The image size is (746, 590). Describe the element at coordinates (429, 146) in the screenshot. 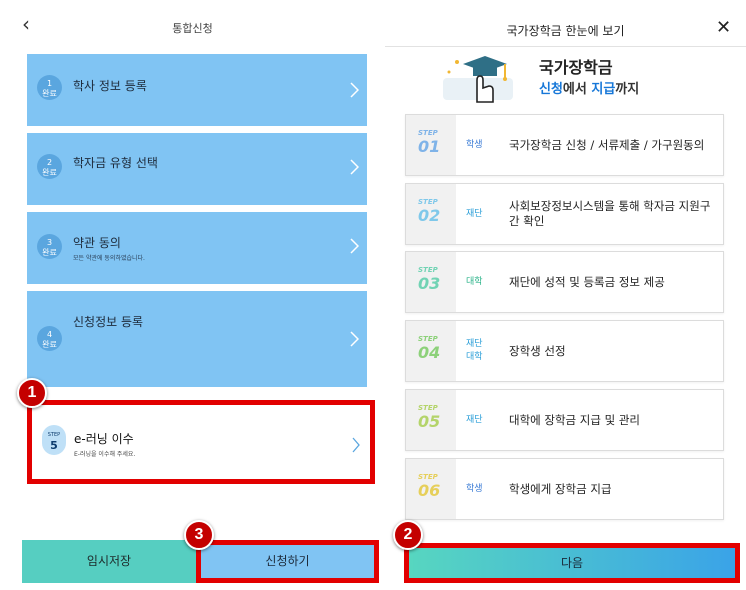

I see `step-number: 01` at that location.